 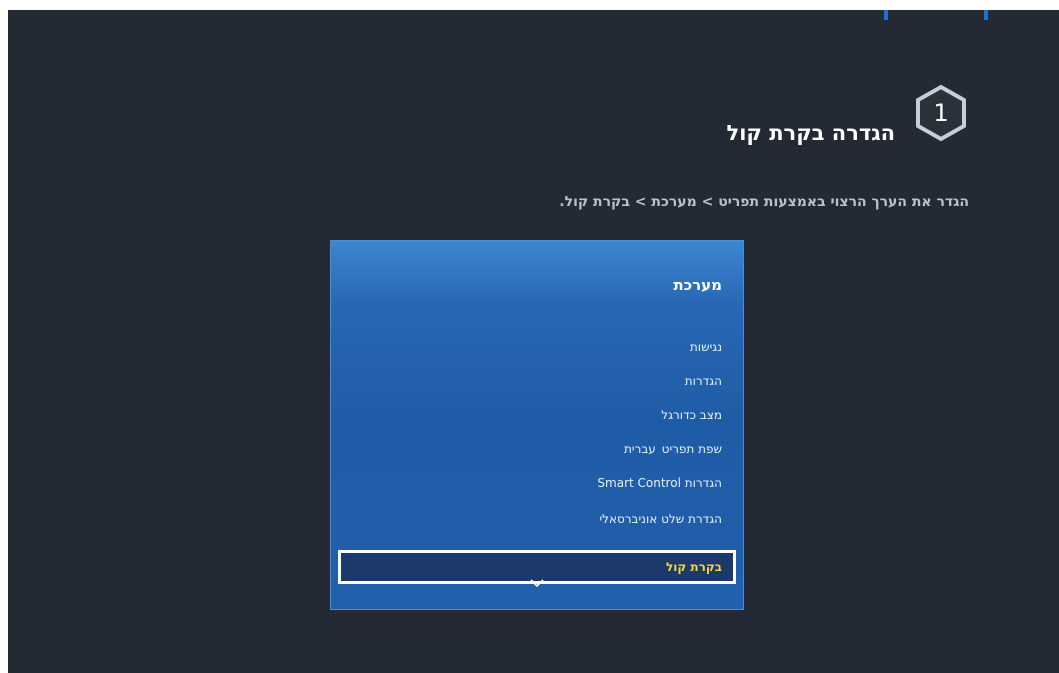 What do you see at coordinates (640, 449) in the screenshot?
I see `menu-item-value: עברית` at bounding box center [640, 449].